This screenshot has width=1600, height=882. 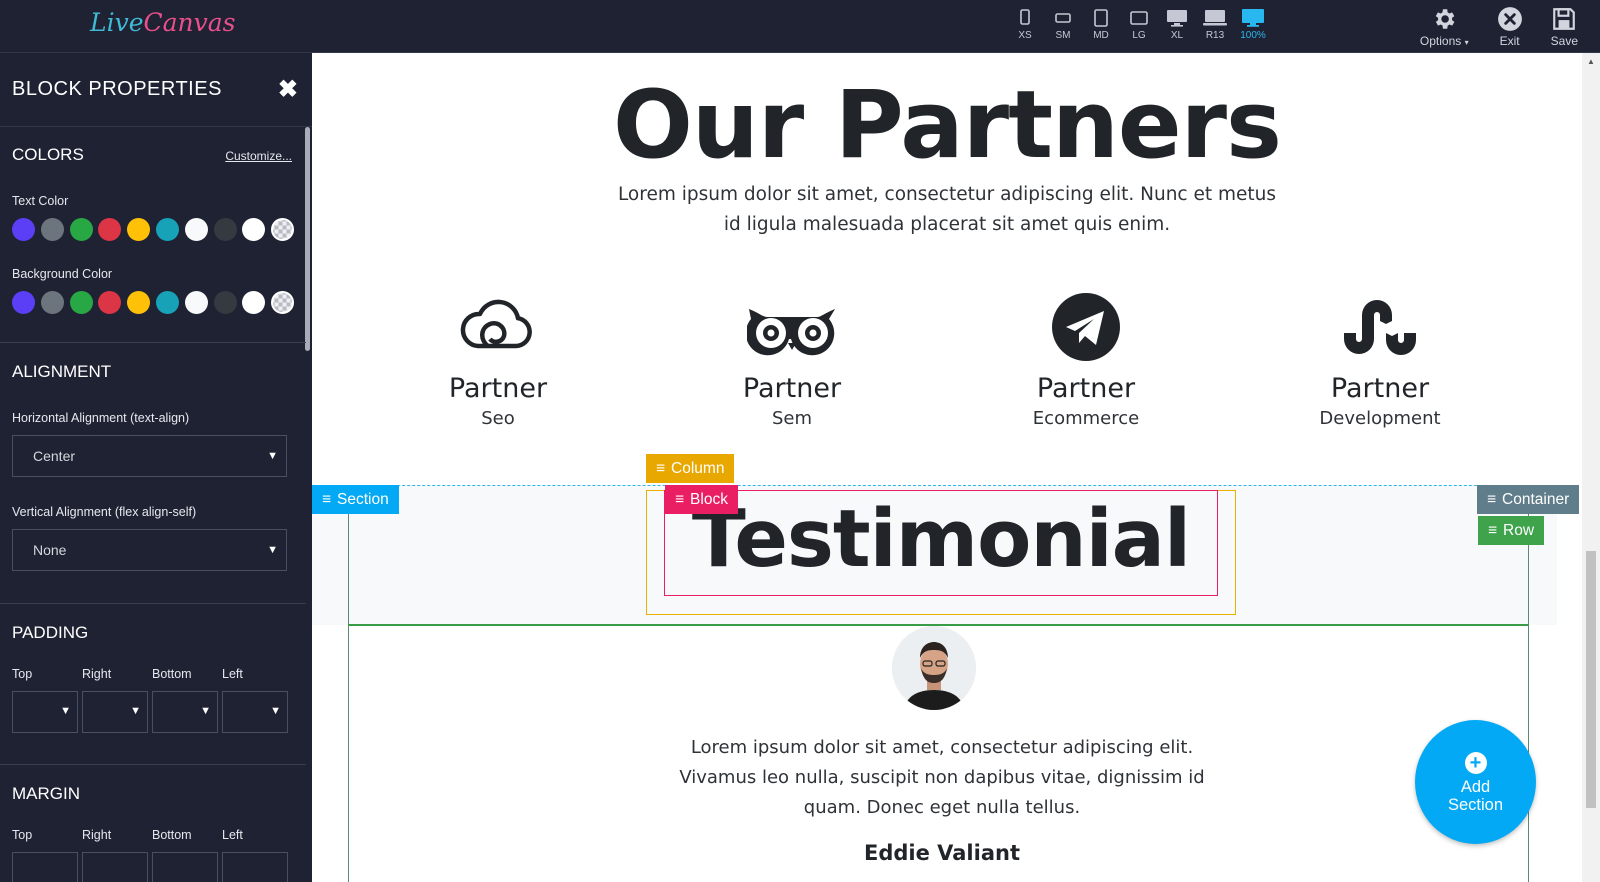 I want to click on margin-top-select, so click(x=45, y=867).